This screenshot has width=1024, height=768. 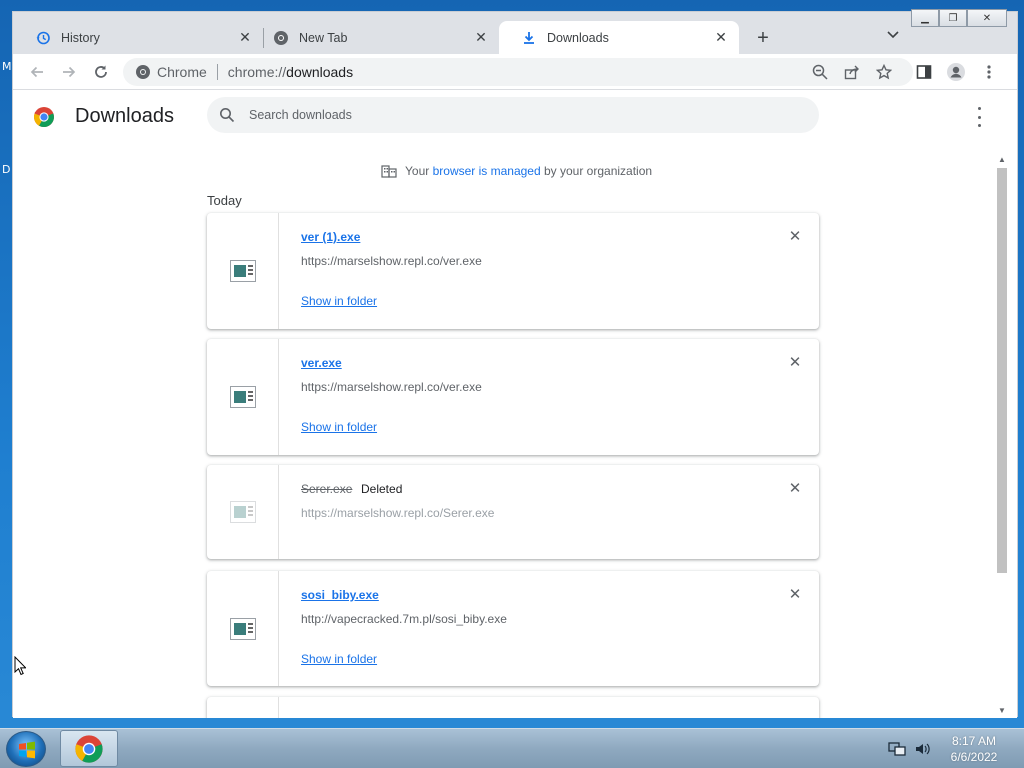 I want to click on downloads-header: Downloads, so click(x=515, y=117).